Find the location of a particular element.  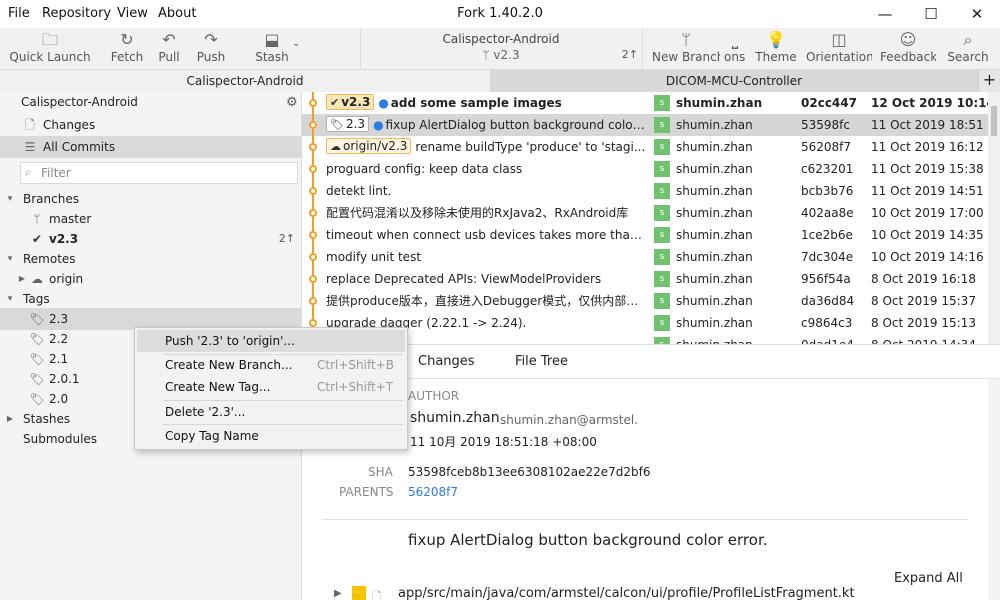

sidebar-item-changes: 🗋 Changes is located at coordinates (150, 125).